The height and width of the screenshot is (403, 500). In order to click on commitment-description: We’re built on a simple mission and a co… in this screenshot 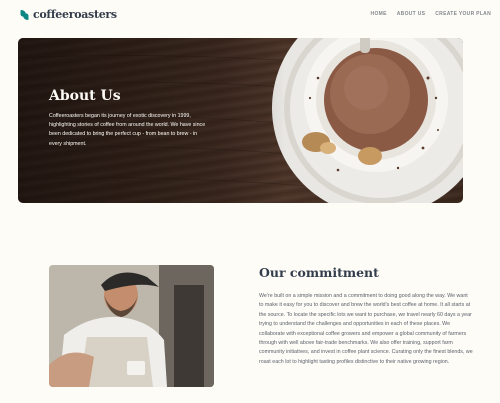, I will do `click(366, 329)`.